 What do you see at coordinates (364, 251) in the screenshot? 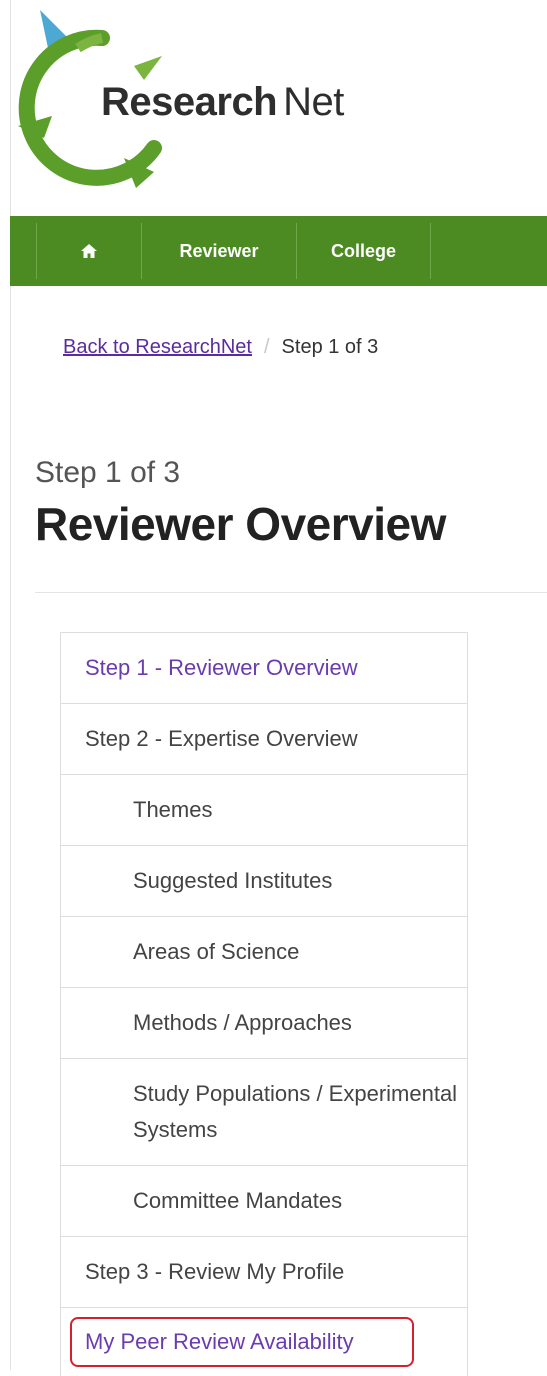
I see `nav-college: College` at bounding box center [364, 251].